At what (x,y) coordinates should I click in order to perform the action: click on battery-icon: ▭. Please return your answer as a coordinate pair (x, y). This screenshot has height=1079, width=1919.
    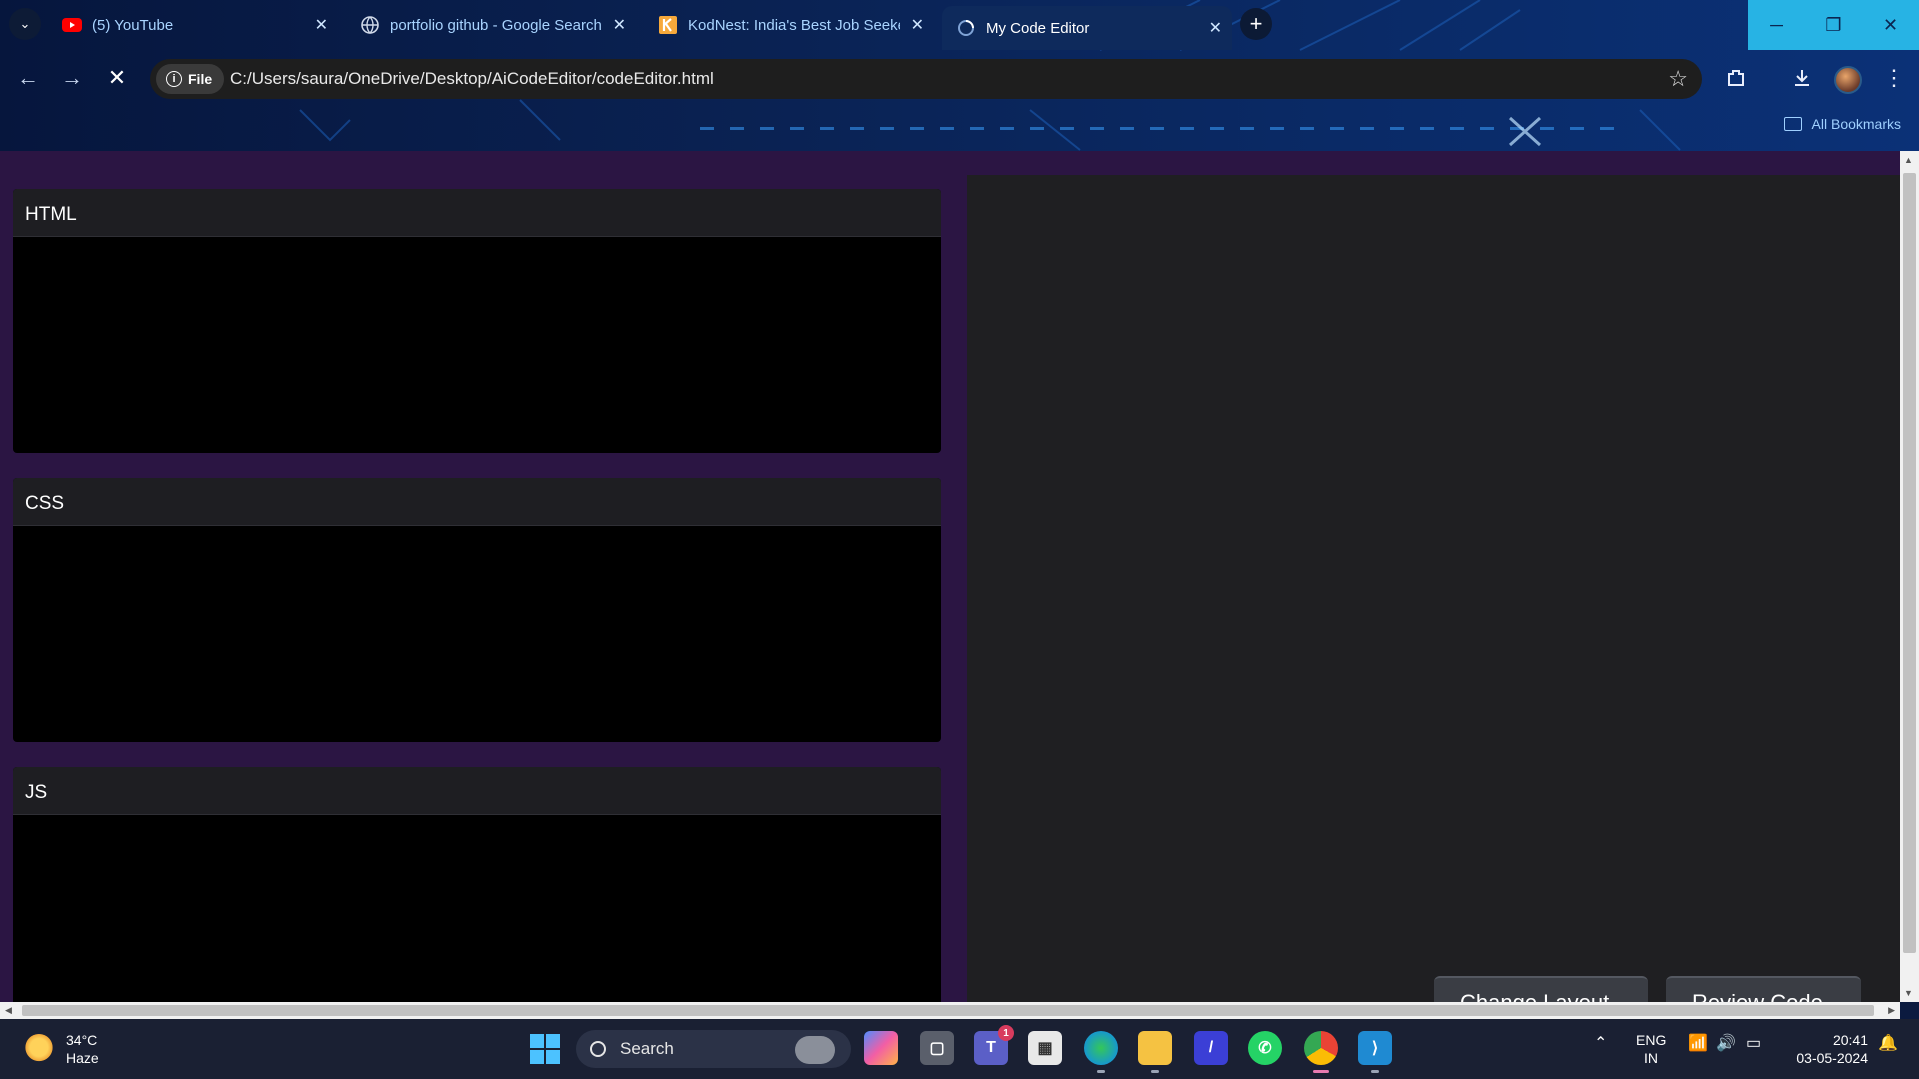
    Looking at the image, I should click on (1753, 1043).